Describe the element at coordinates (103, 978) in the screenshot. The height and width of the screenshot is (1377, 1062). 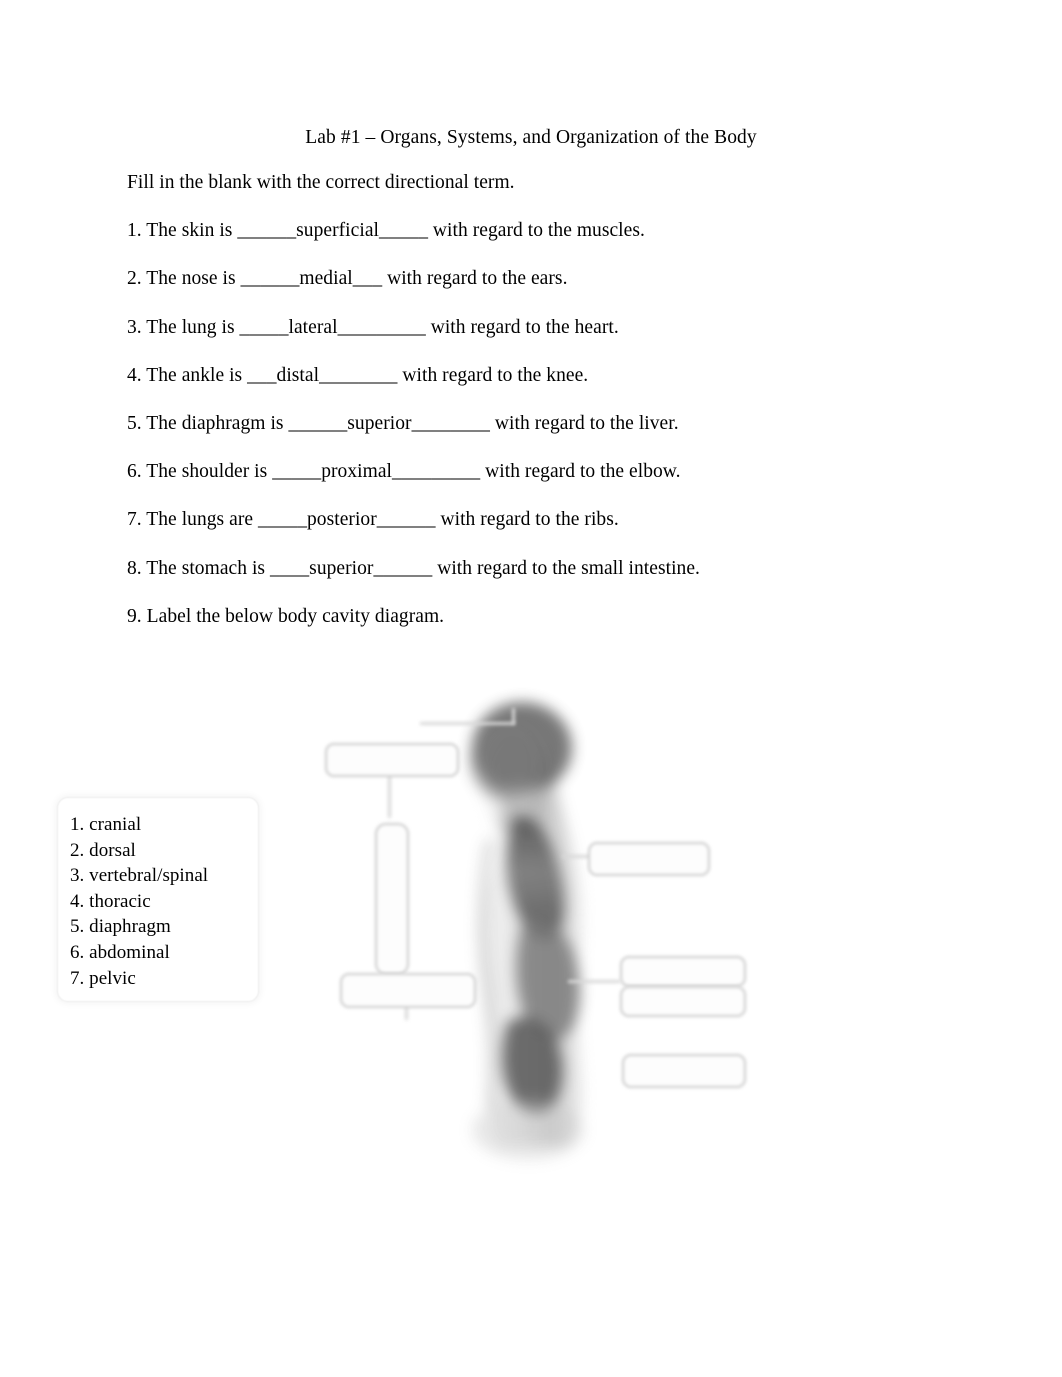
I see `list-item: 7. pelvic` at that location.